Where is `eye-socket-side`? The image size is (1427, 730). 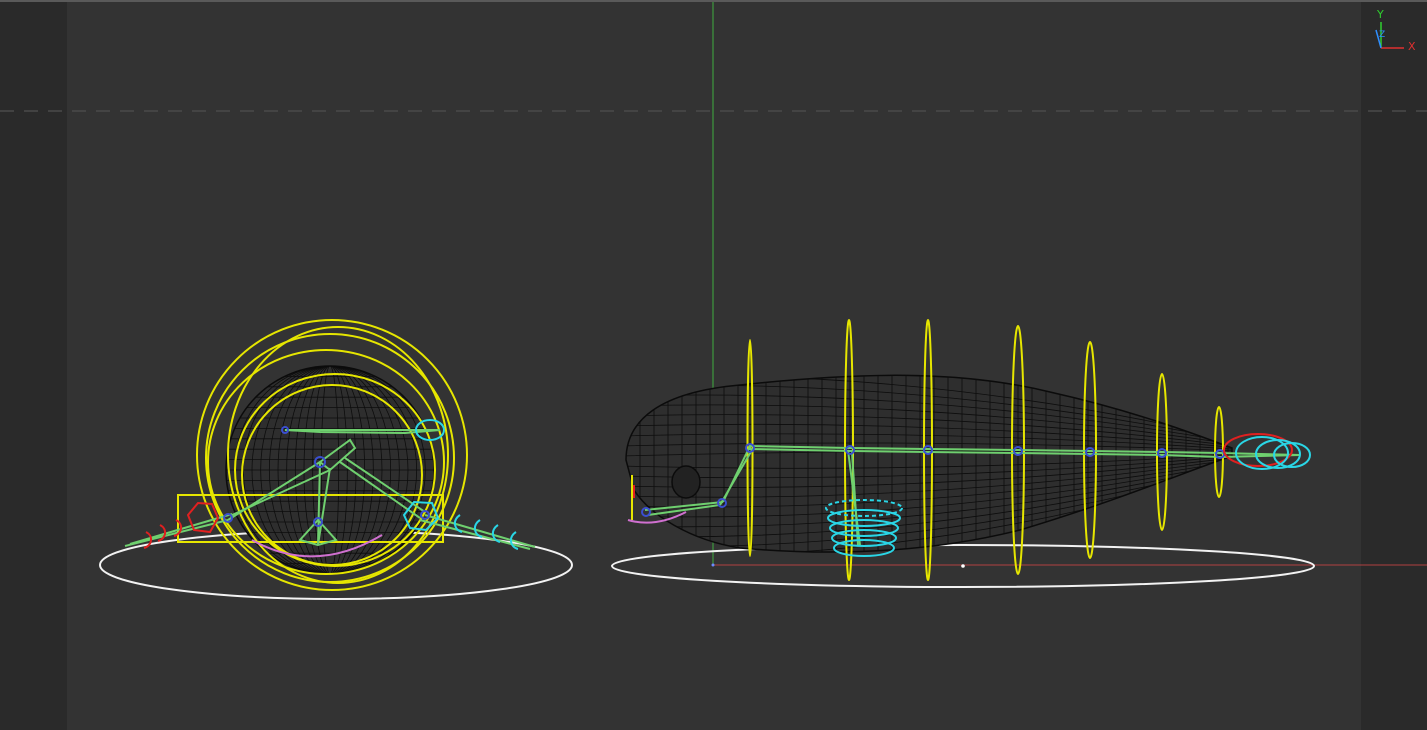
eye-socket-side is located at coordinates (686, 482).